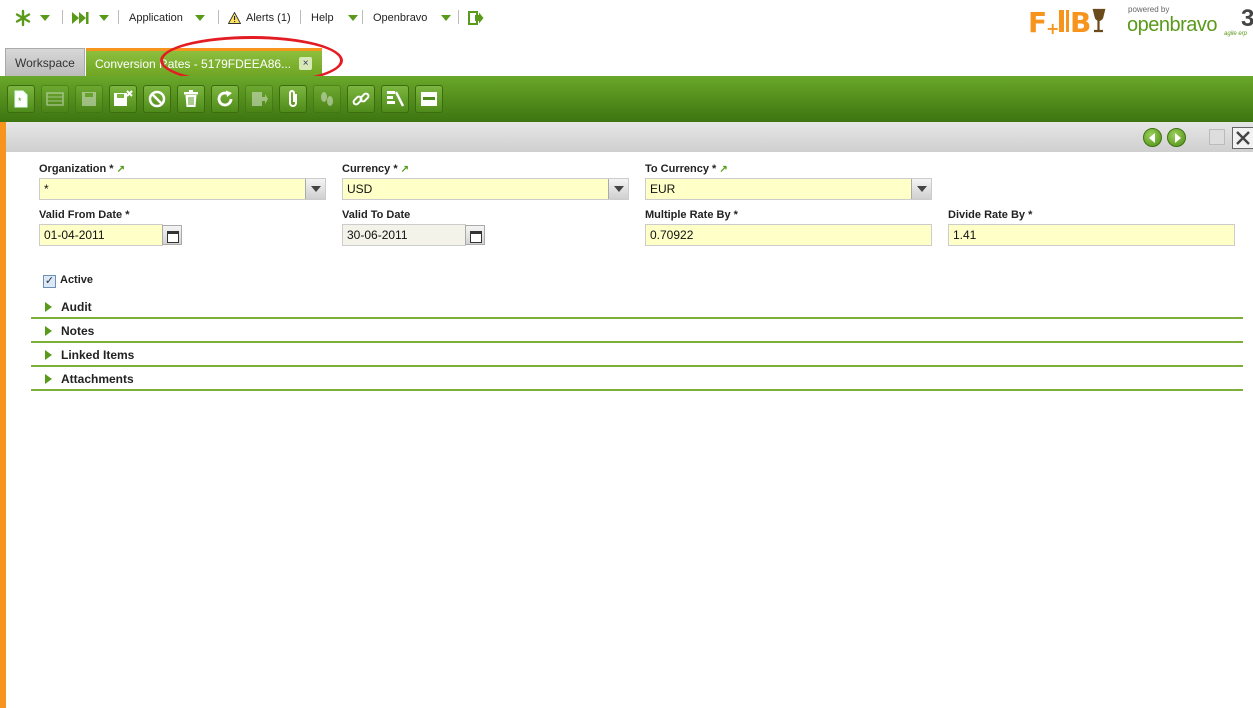 The image size is (1253, 708). I want to click on delete-button, so click(191, 99).